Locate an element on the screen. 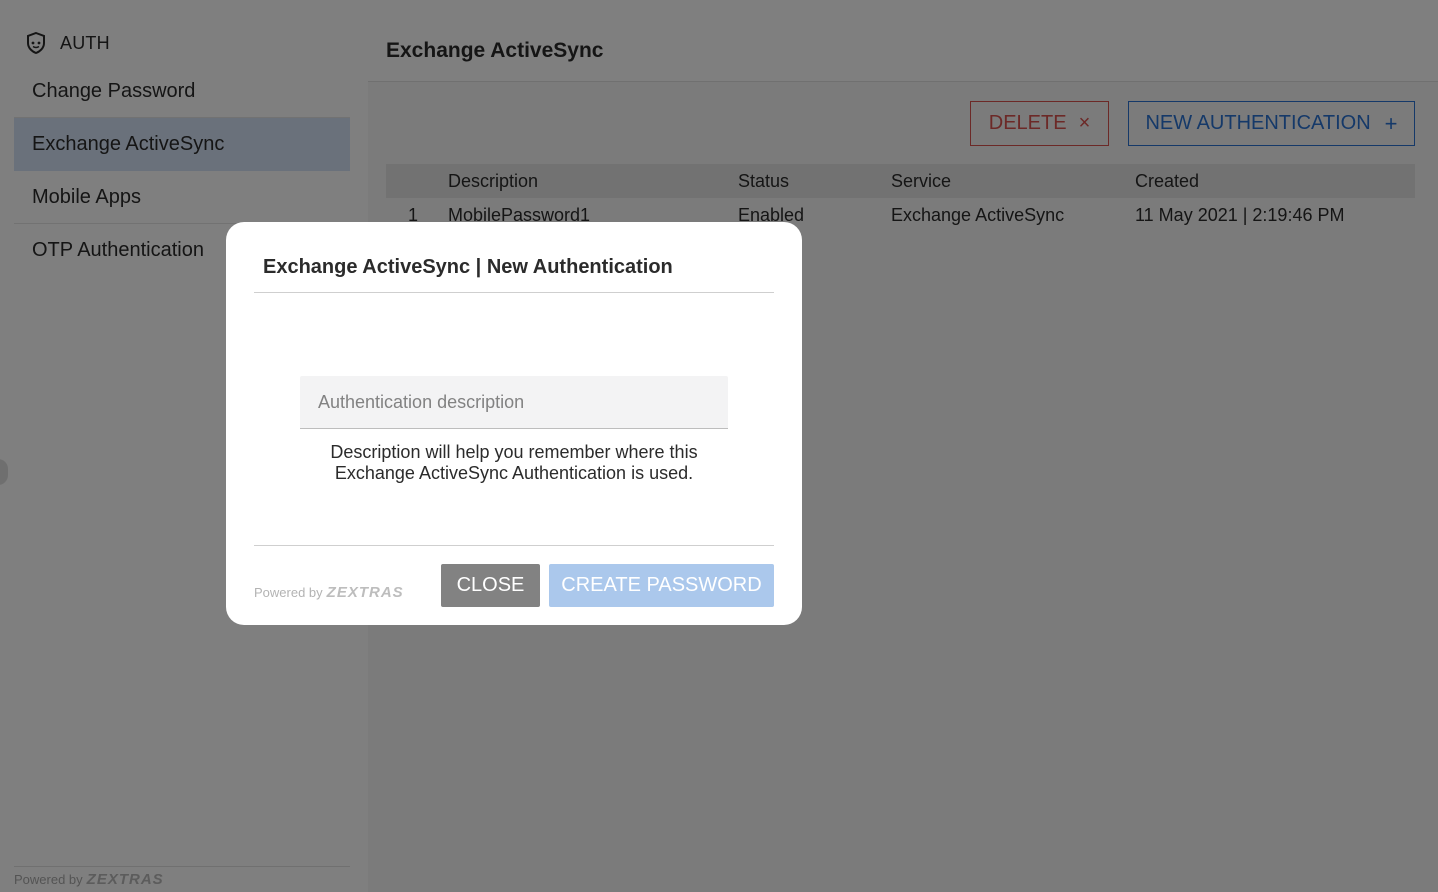 The image size is (1438, 892). dialog-divider is located at coordinates (514, 545).